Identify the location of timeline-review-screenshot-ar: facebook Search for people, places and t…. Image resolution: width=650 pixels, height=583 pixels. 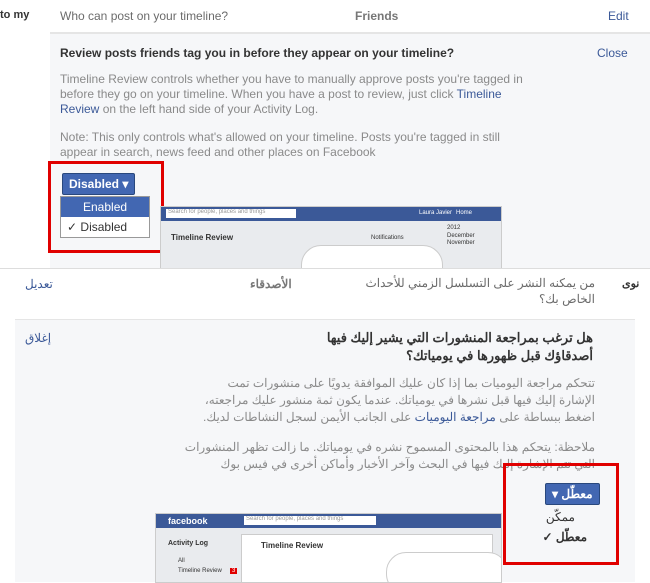
(328, 548).